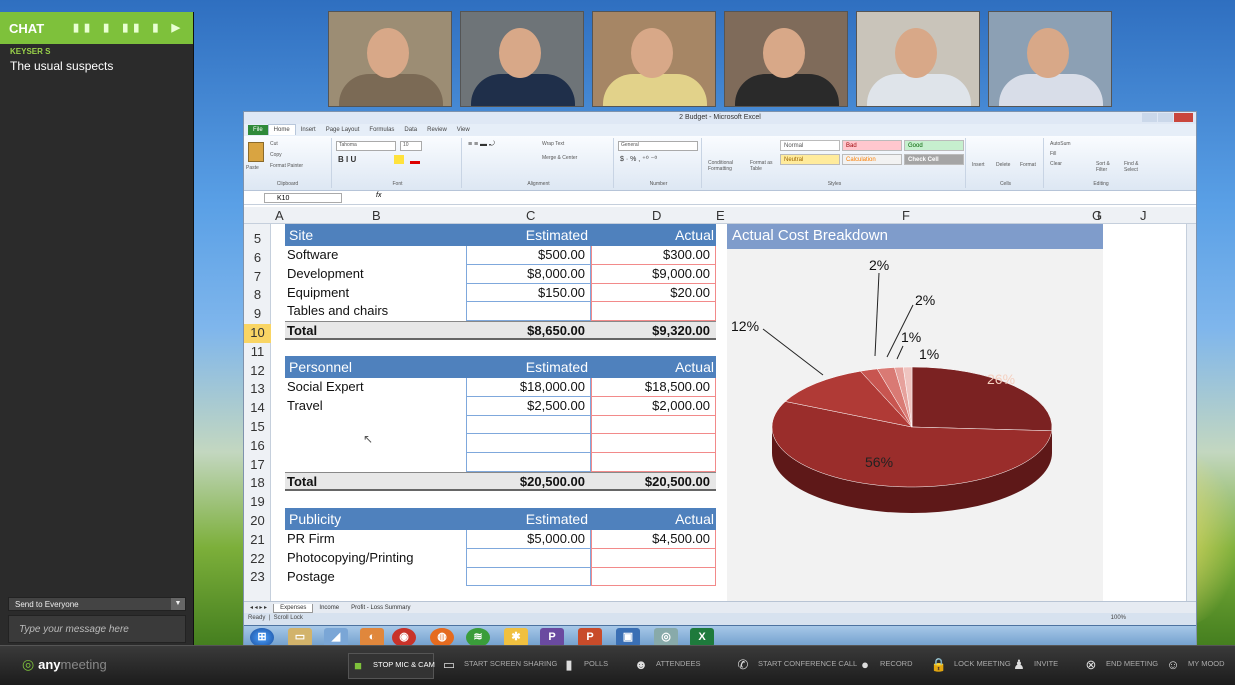  I want to click on tab-data: Data, so click(410, 130).